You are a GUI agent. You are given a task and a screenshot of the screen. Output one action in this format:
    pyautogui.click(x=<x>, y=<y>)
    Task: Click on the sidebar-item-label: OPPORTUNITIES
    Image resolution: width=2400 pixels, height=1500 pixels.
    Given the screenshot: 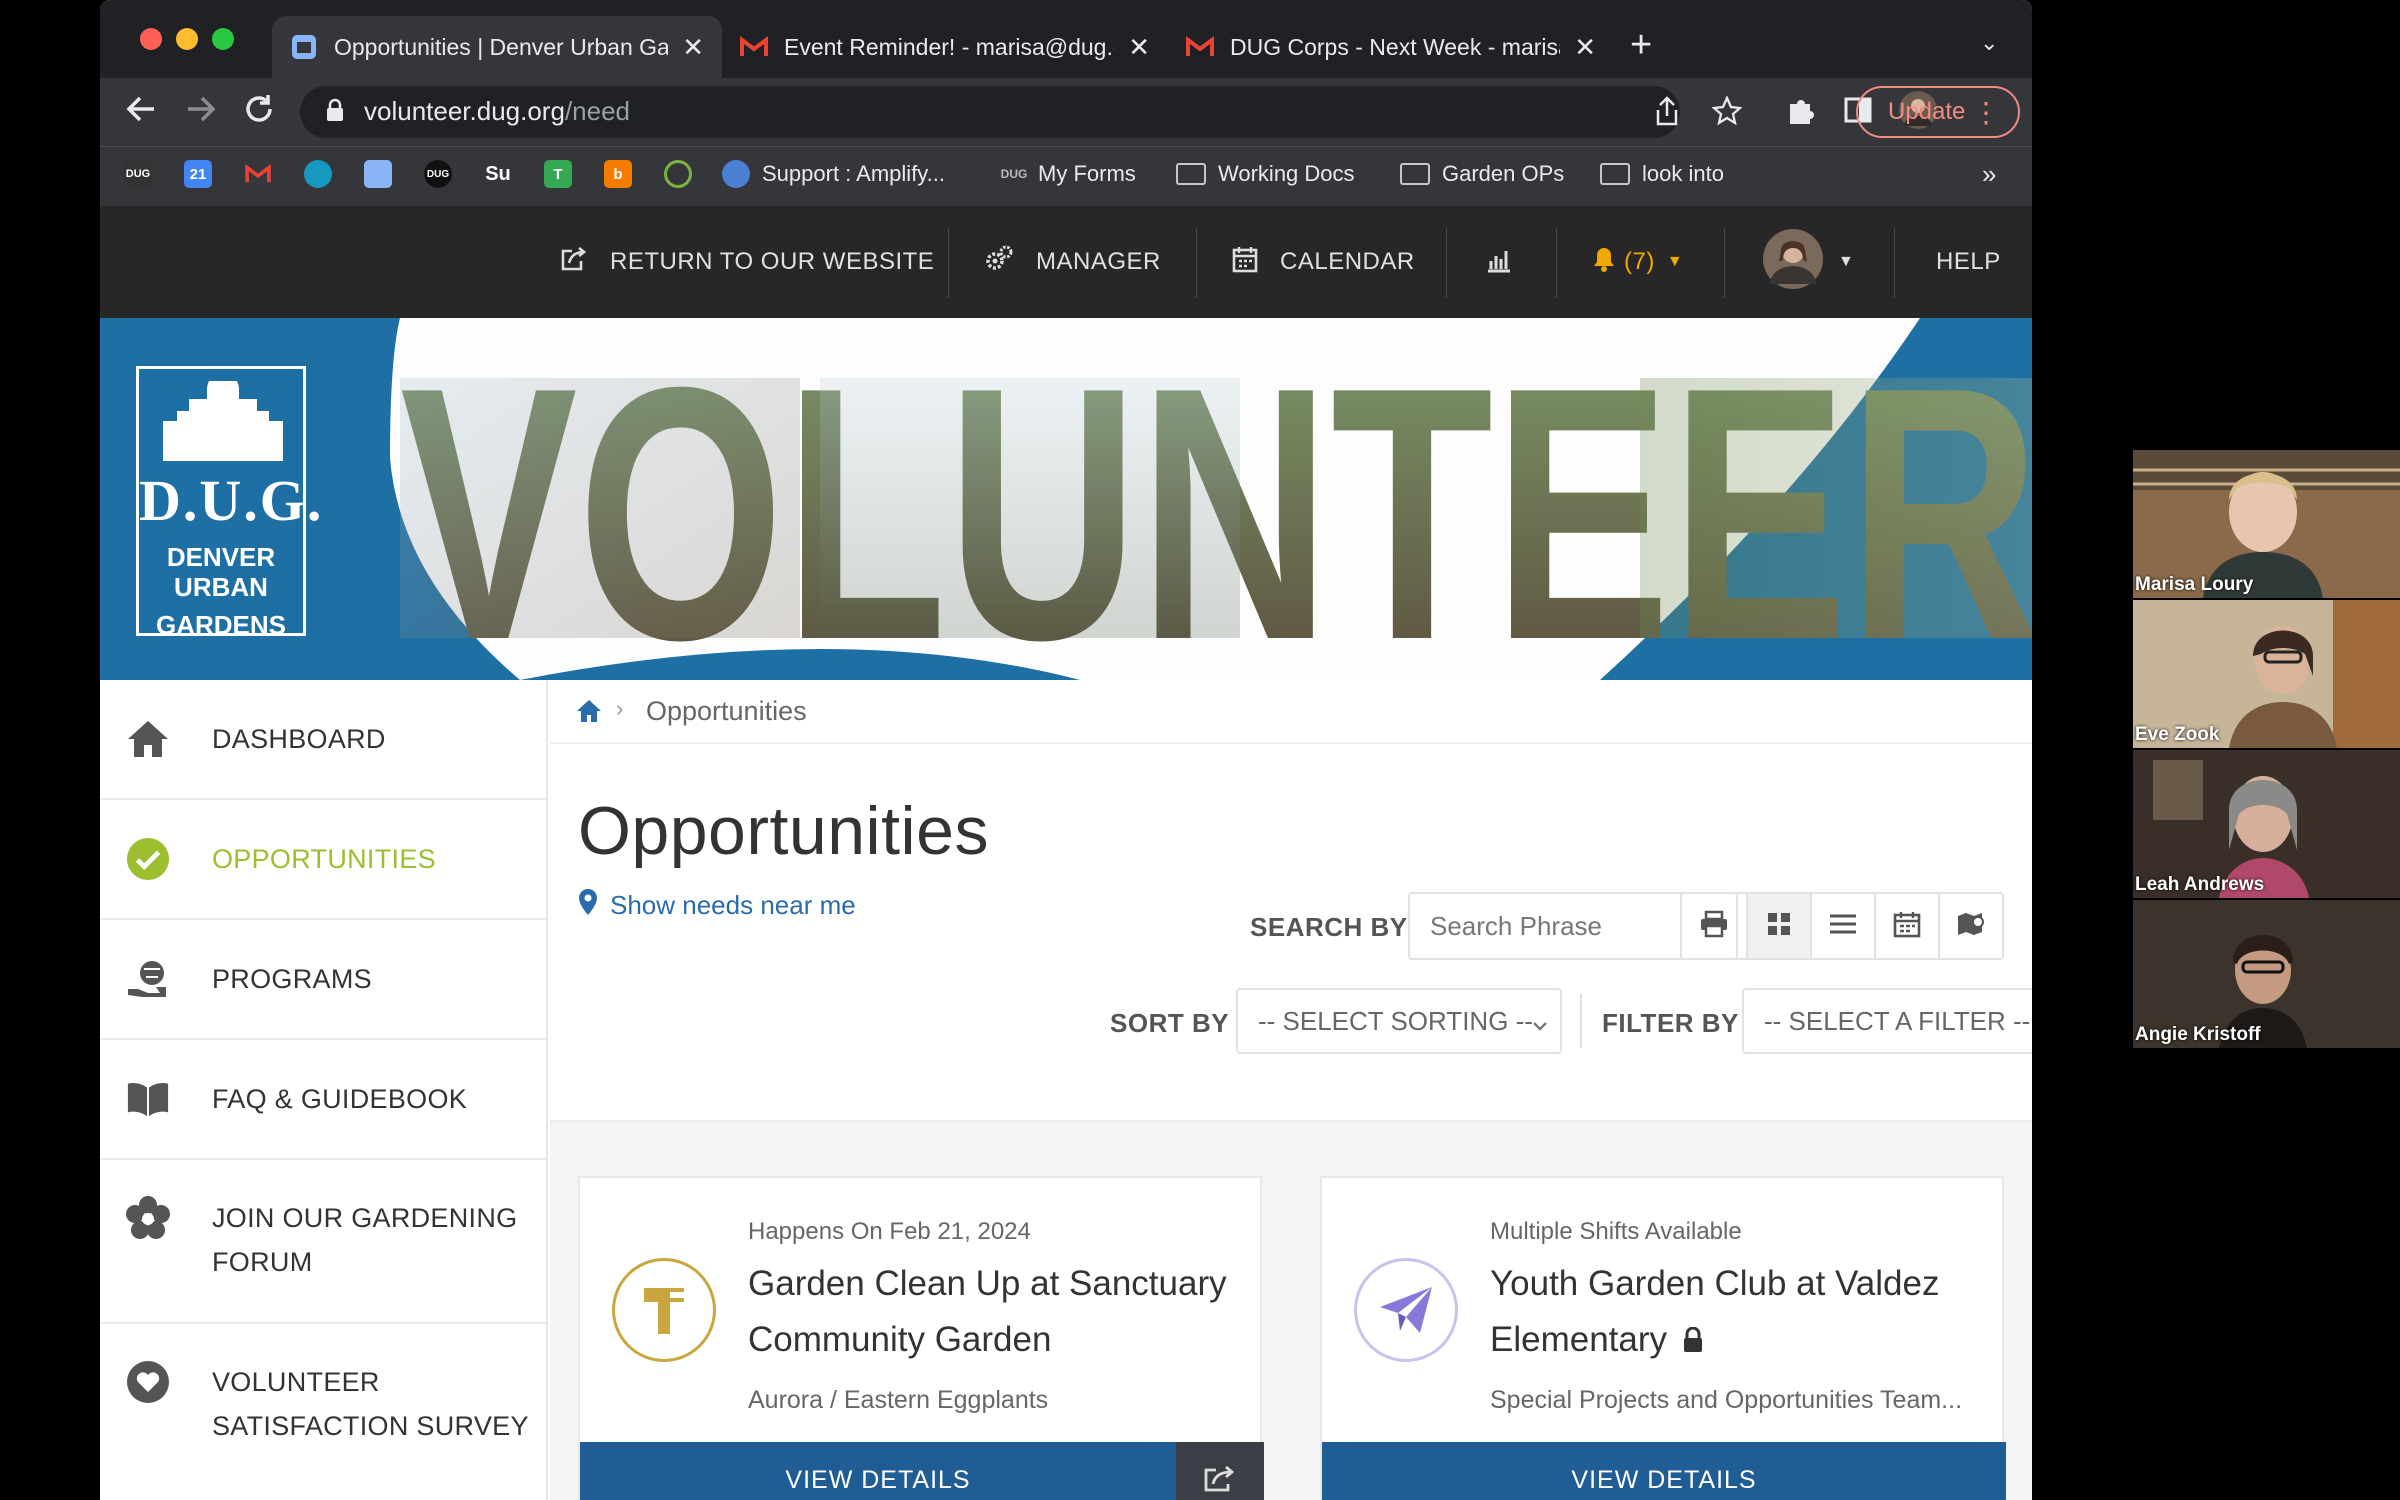 What is the action you would take?
    pyautogui.click(x=324, y=859)
    